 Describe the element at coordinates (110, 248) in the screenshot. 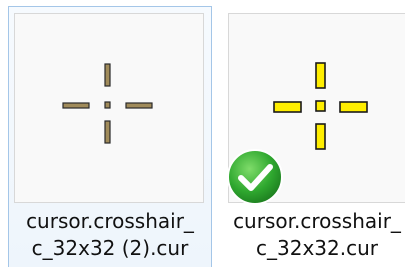

I see `file-name-line-2: c_32x32 (2).cur` at that location.